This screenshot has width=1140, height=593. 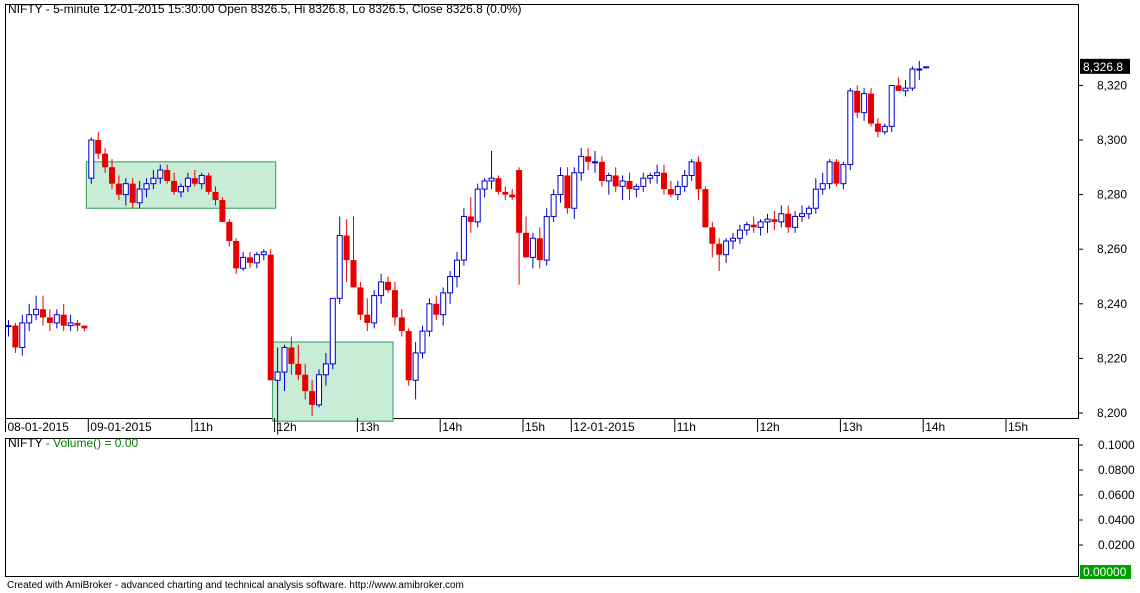 I want to click on volume-y-tick-label: 0.0400, so click(x=1116, y=520).